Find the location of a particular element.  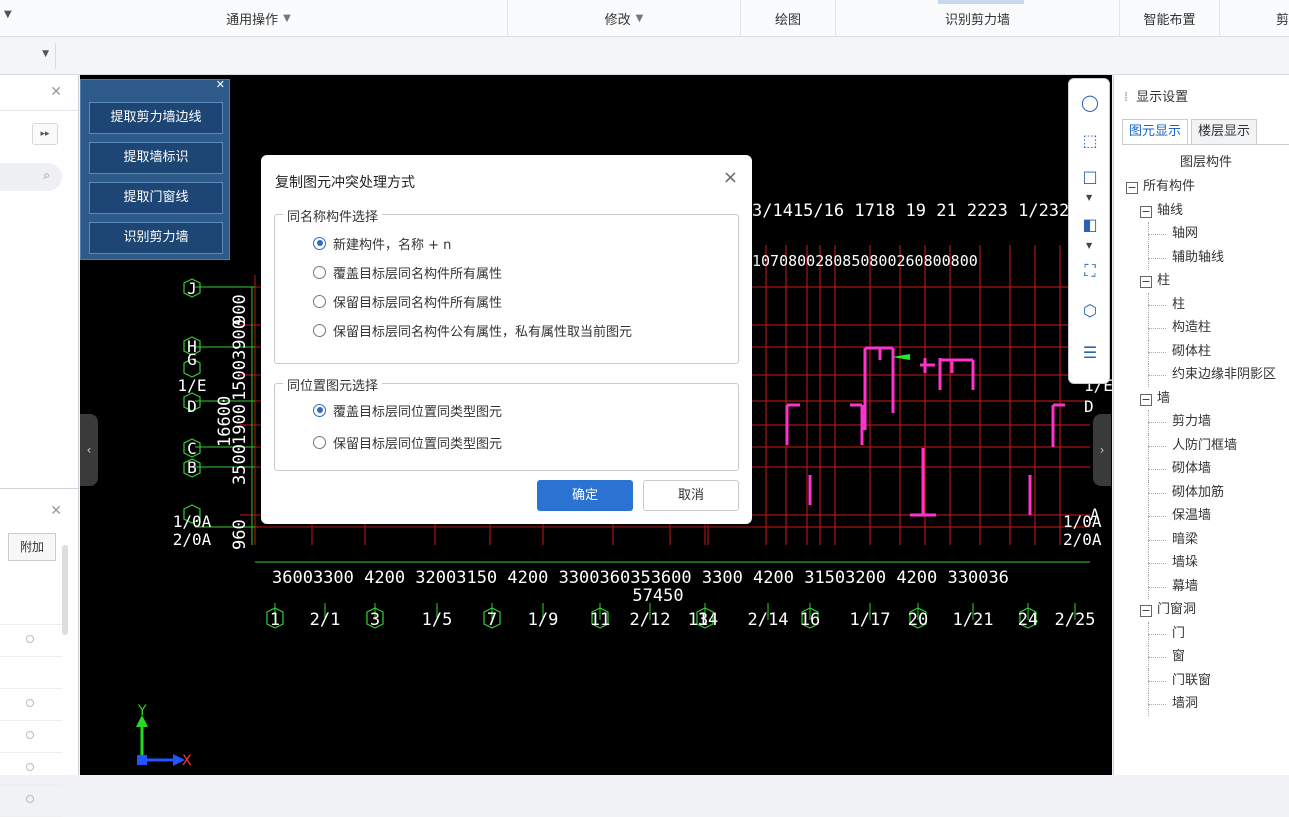

drag-handle-icon: ⁞ is located at coordinates (1126, 97).